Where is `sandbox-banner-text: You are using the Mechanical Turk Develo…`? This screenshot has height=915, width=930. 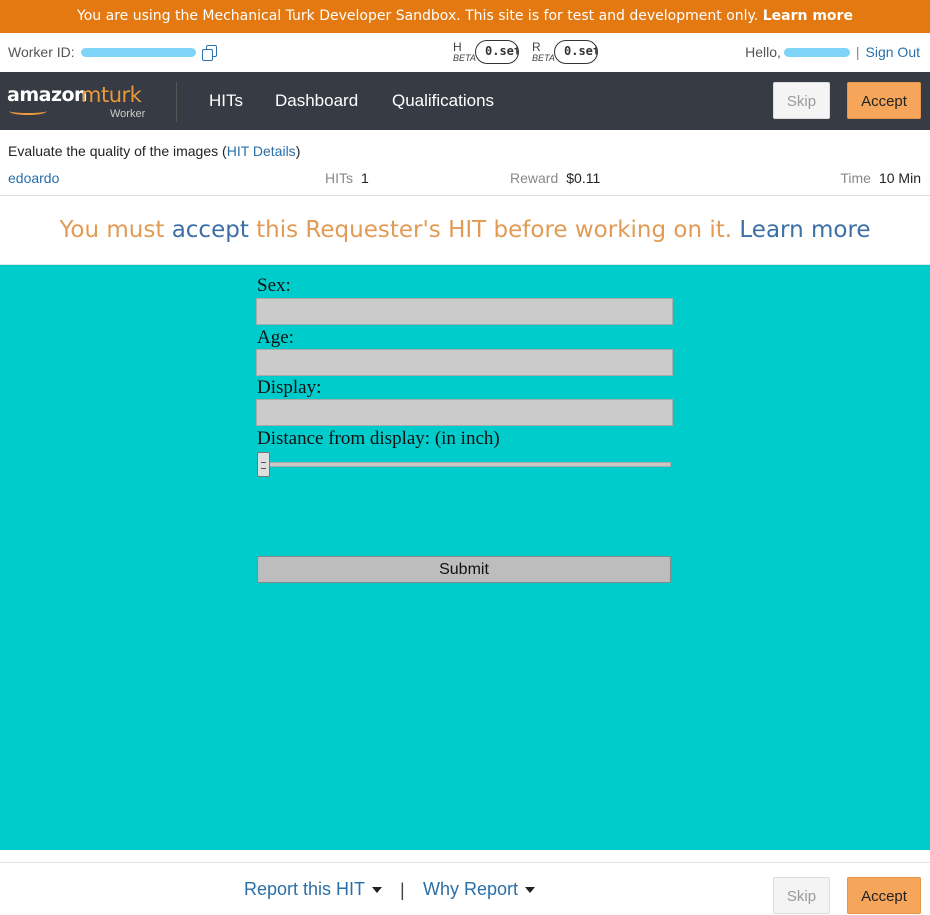 sandbox-banner-text: You are using the Mechanical Turk Develo… is located at coordinates (418, 16).